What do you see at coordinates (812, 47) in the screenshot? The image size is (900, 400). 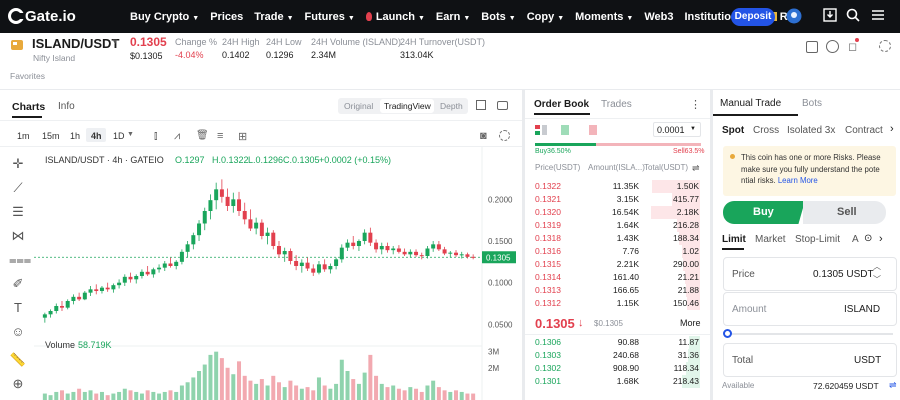 I see `edit-icon` at bounding box center [812, 47].